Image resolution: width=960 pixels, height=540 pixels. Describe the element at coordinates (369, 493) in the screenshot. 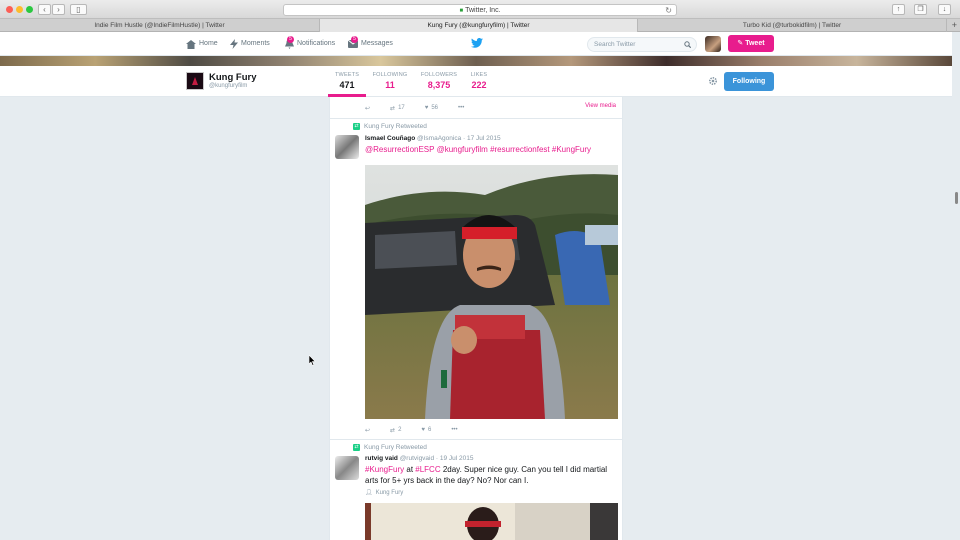

I see `person-icon: 👤︎` at that location.